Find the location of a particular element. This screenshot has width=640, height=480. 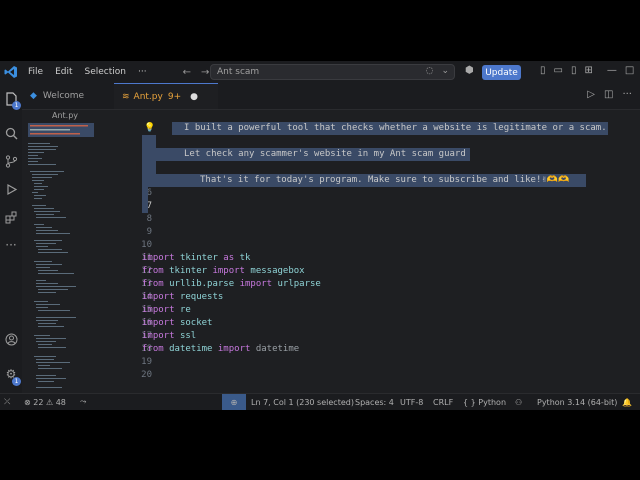

notifications-bell-icon: 🔔 is located at coordinates (627, 402).